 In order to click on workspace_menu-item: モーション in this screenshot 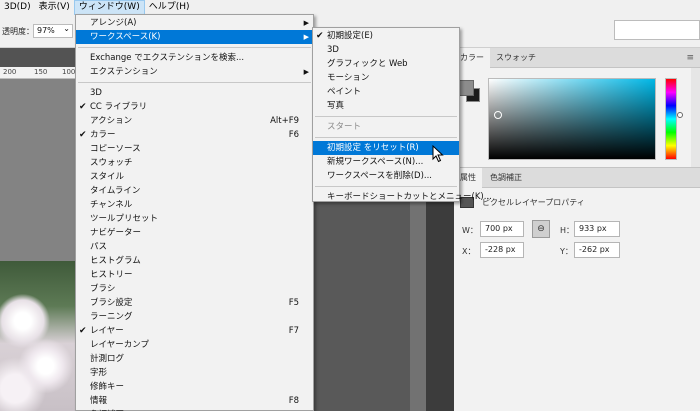, I will do `click(386, 78)`.